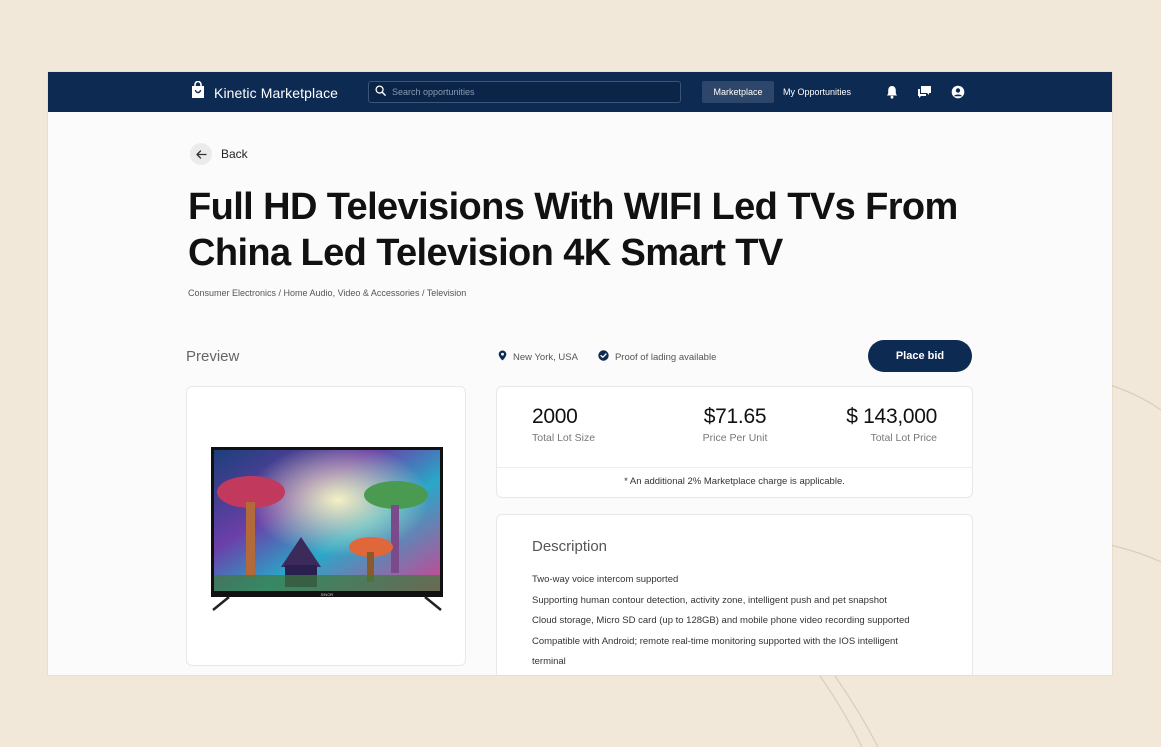  I want to click on location-pin-icon, so click(502, 357).